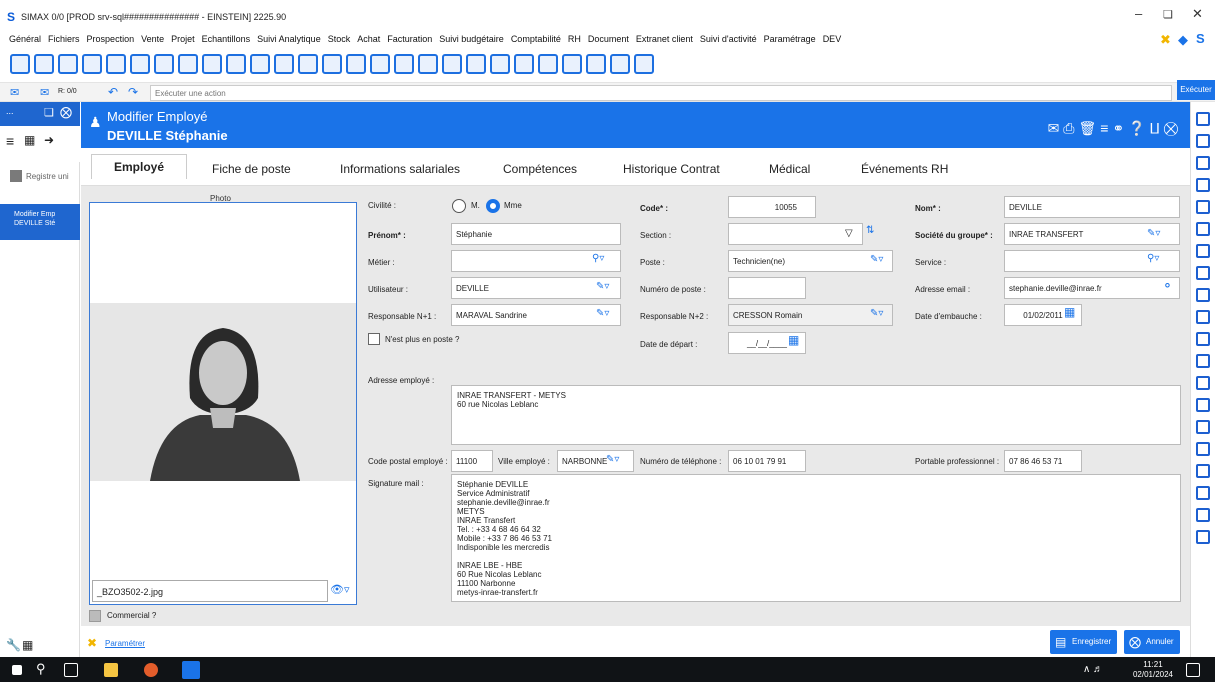 The image size is (1215, 682). I want to click on cancel-button: ⨂ Annuler, so click(1152, 642).